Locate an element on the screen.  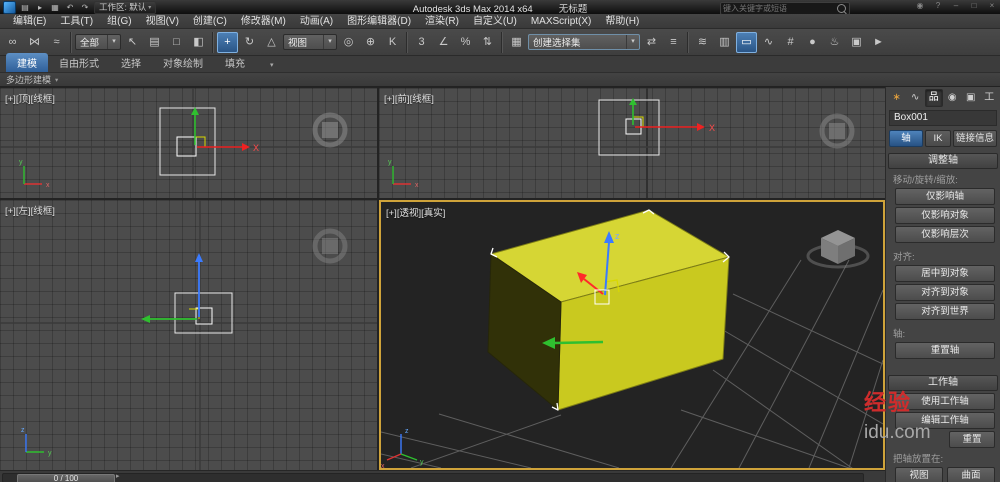
minimize-icon: – is located at coordinates (956, 5).